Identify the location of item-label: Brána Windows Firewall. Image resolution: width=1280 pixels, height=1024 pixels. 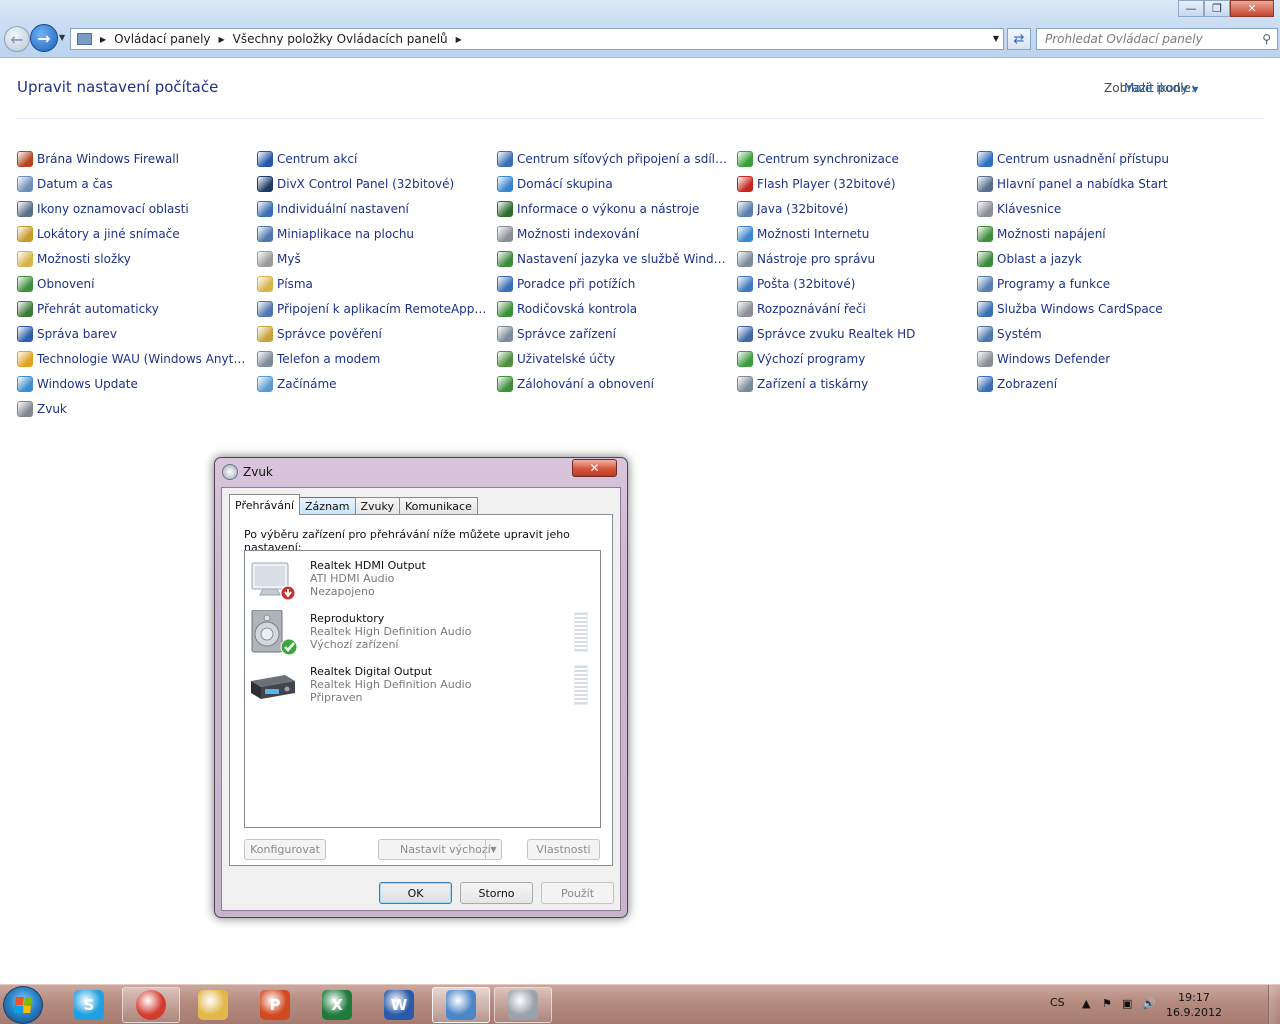
(108, 159).